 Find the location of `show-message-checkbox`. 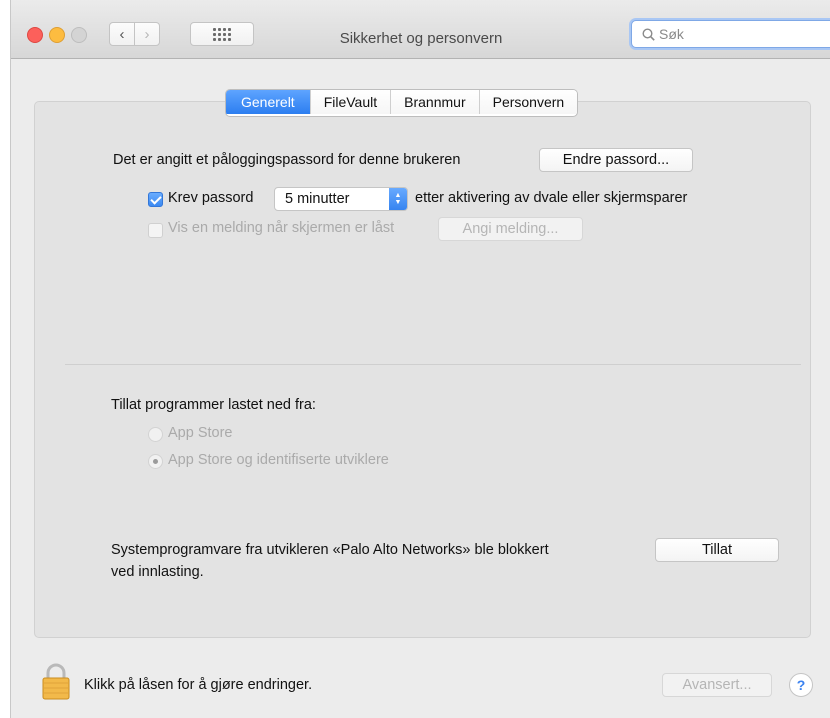

show-message-checkbox is located at coordinates (155, 230).